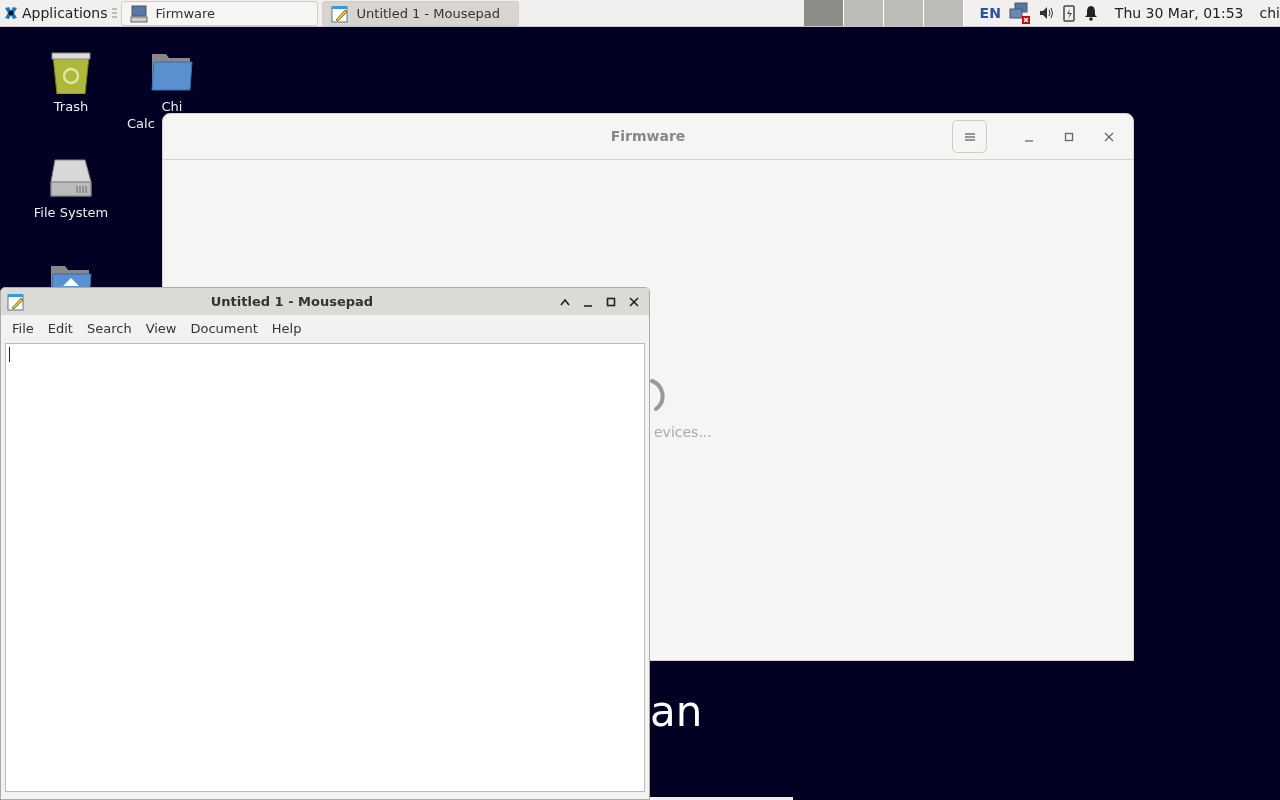 The height and width of the screenshot is (800, 1280). What do you see at coordinates (648, 136) in the screenshot?
I see `window-title: Firmware` at bounding box center [648, 136].